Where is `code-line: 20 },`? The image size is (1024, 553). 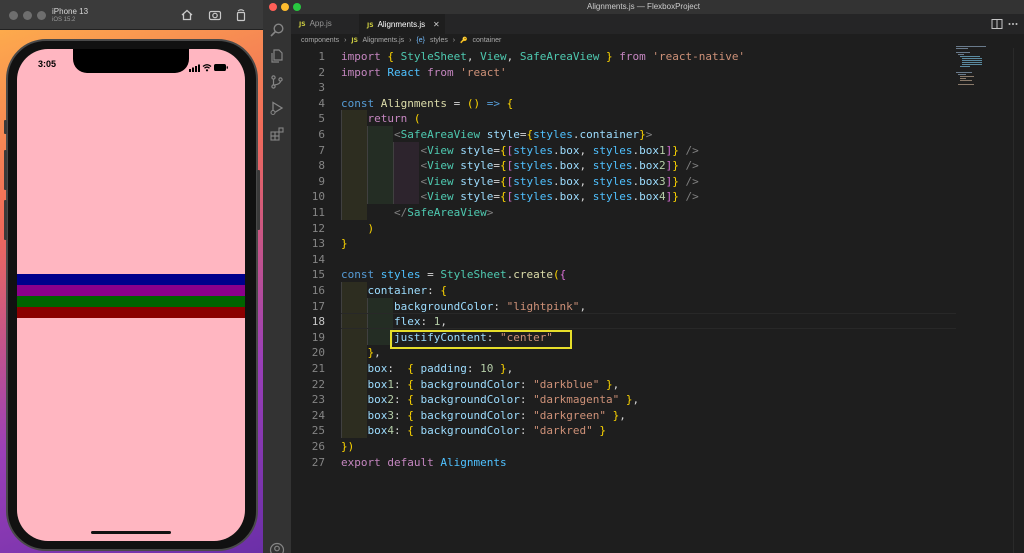 code-line: 20 }, is located at coordinates (626, 353).